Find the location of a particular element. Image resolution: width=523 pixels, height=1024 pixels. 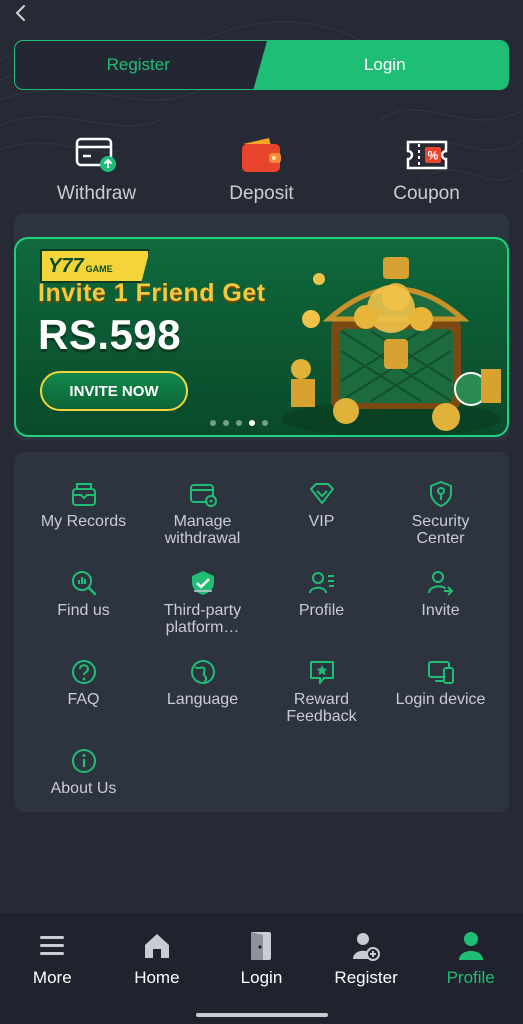

quick-actions: Withdraw Deposit % Coupon is located at coordinates (261, 172).